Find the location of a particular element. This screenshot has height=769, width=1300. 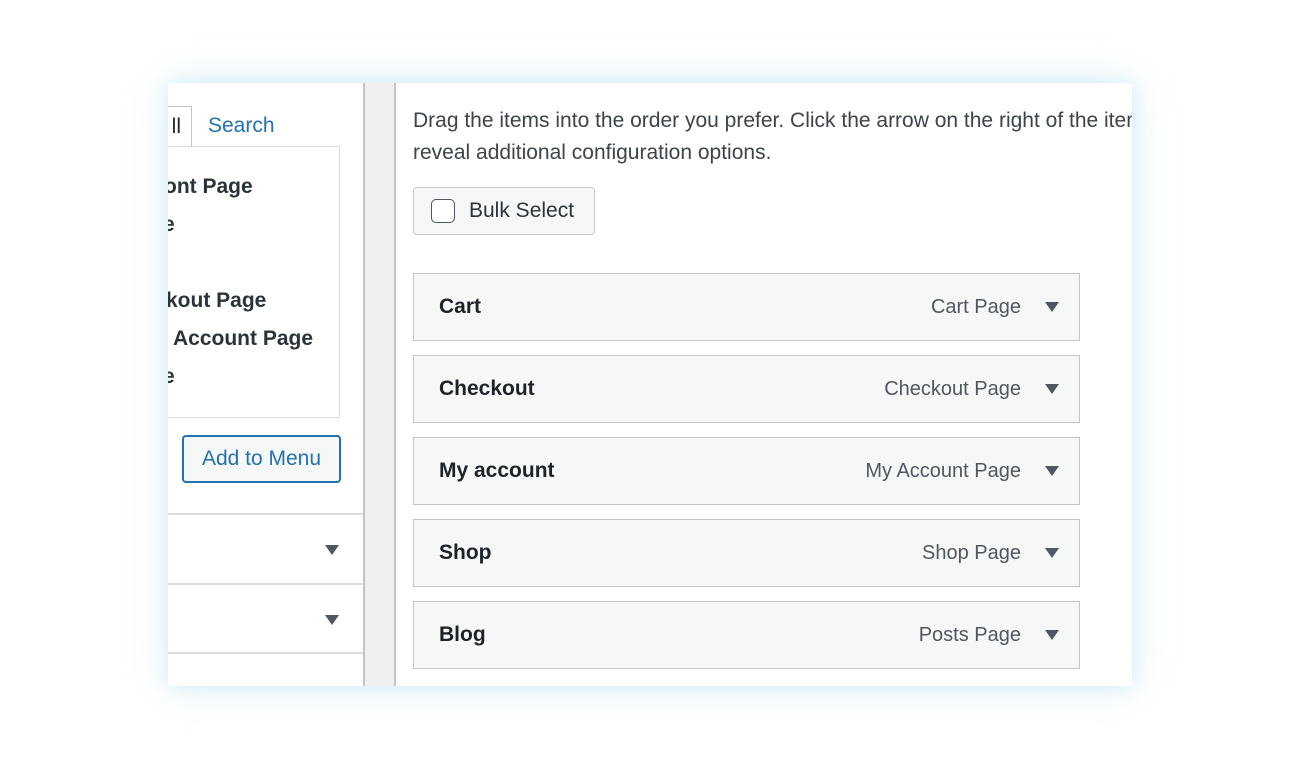

menu-item-type: My Account Page is located at coordinates (943, 471).